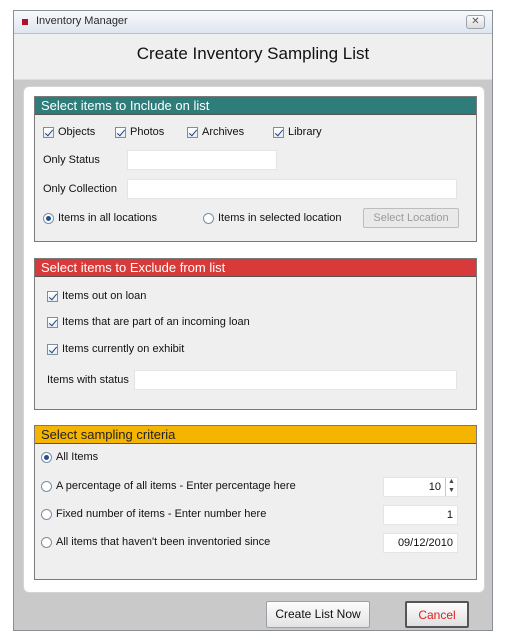 This screenshot has height=633, width=508. I want to click on checkbox-out-on-loan-label: Items out on loan, so click(104, 296).